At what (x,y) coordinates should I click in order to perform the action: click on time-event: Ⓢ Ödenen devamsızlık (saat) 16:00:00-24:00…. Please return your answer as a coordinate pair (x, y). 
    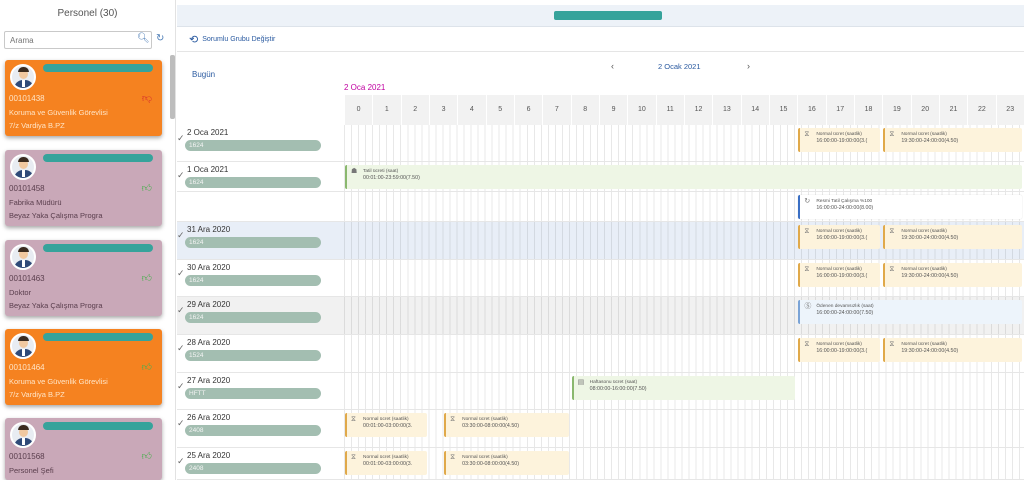
    Looking at the image, I should click on (910, 312).